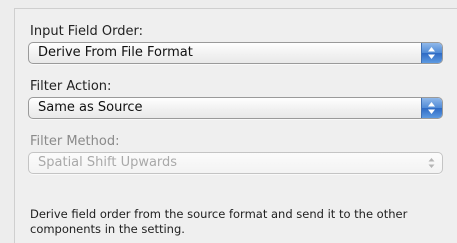  Describe the element at coordinates (235, 108) in the screenshot. I see `filter-action-popup: Same as Source` at that location.